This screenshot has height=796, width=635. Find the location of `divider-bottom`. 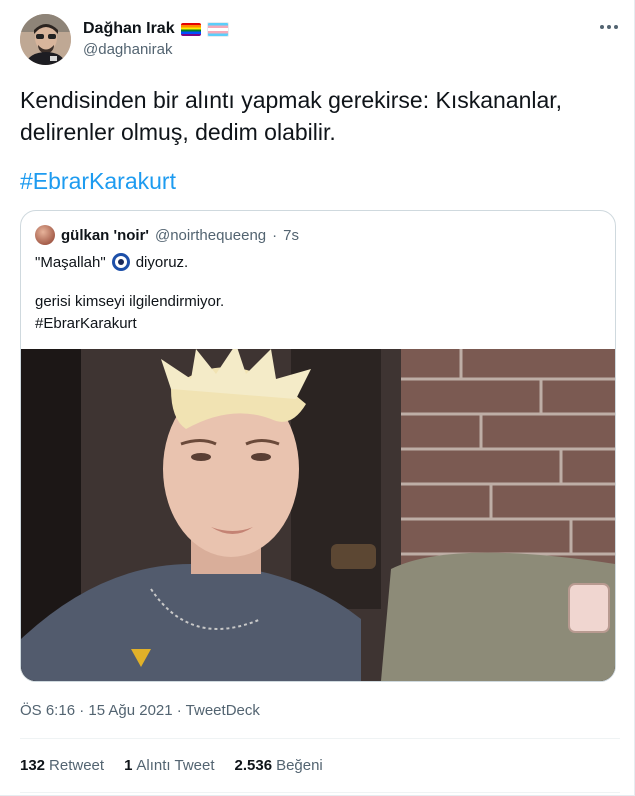

divider-bottom is located at coordinates (320, 792).